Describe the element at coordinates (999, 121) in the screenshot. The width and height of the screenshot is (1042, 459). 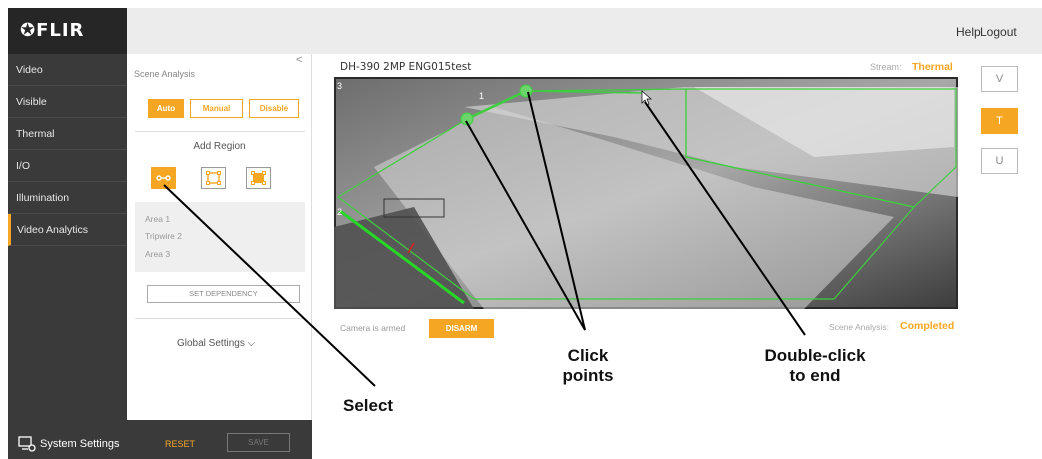
I see `view-thermal-button: T` at that location.